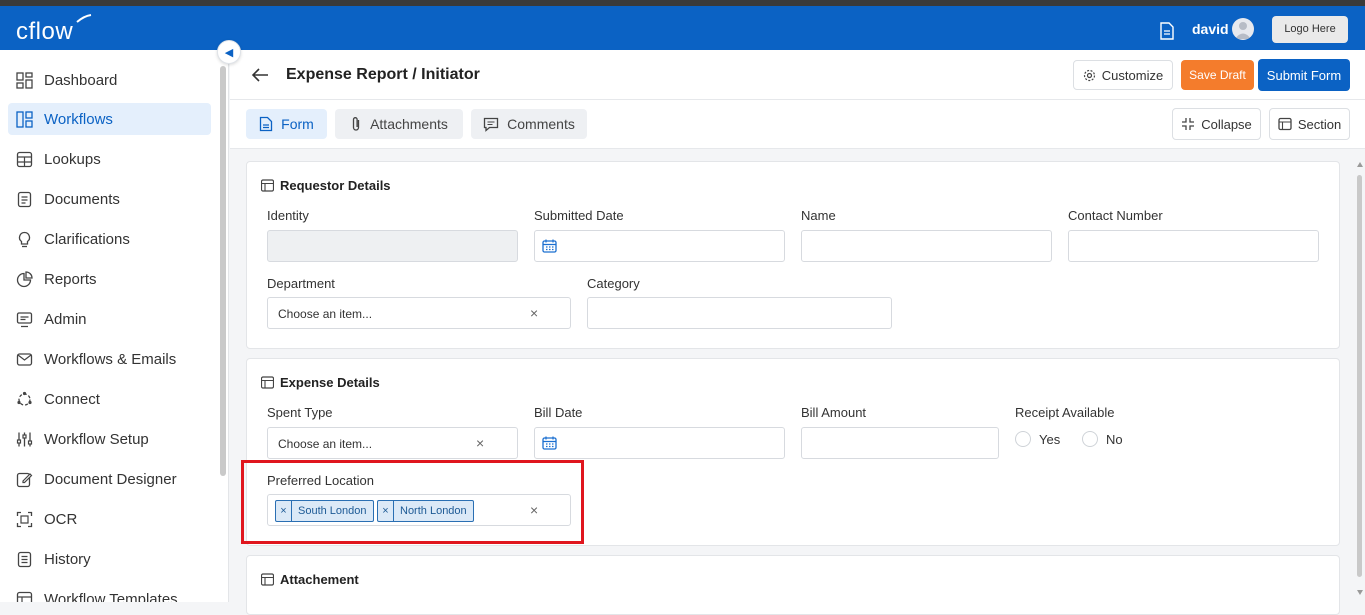  I want to click on save-draft-button: Save Draft, so click(1217, 75).